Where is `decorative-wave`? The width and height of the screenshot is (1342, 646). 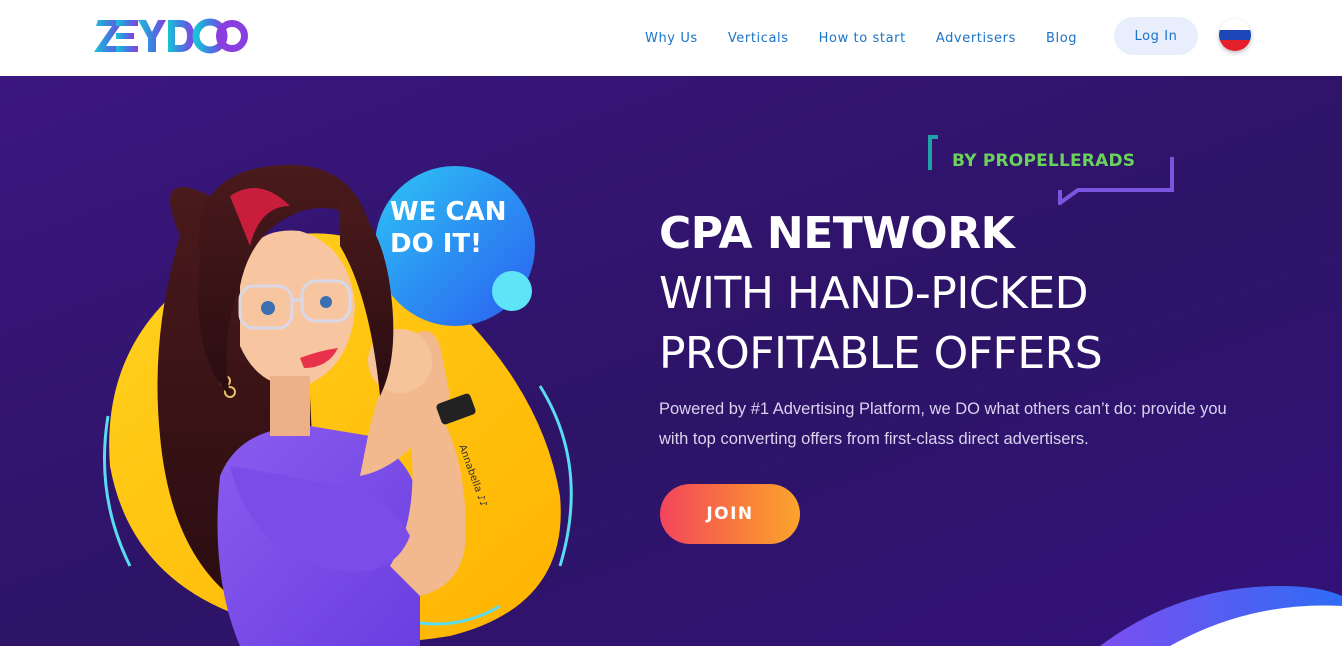 decorative-wave is located at coordinates (1221, 616).